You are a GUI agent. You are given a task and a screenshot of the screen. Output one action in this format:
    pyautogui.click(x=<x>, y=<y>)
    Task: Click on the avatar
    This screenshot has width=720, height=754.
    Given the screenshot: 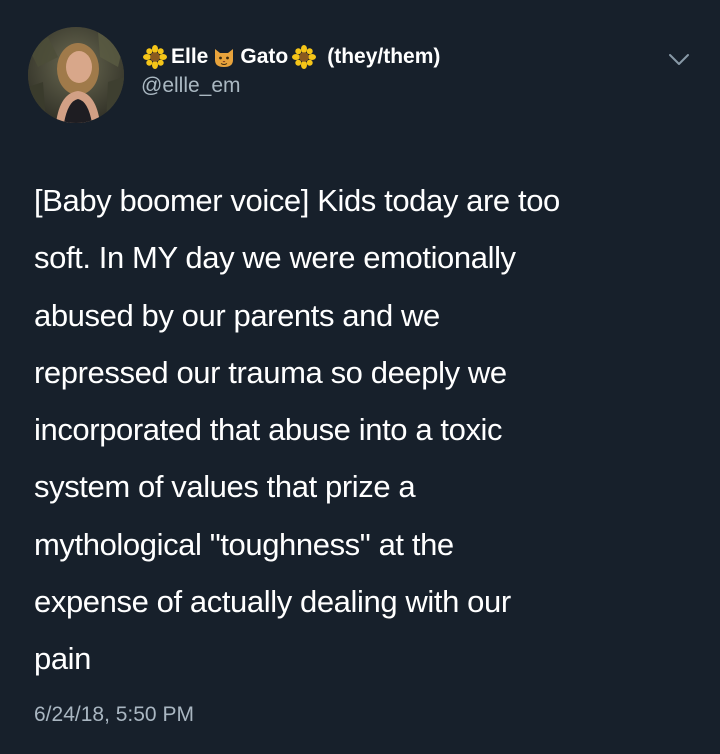 What is the action you would take?
    pyautogui.click(x=76, y=75)
    